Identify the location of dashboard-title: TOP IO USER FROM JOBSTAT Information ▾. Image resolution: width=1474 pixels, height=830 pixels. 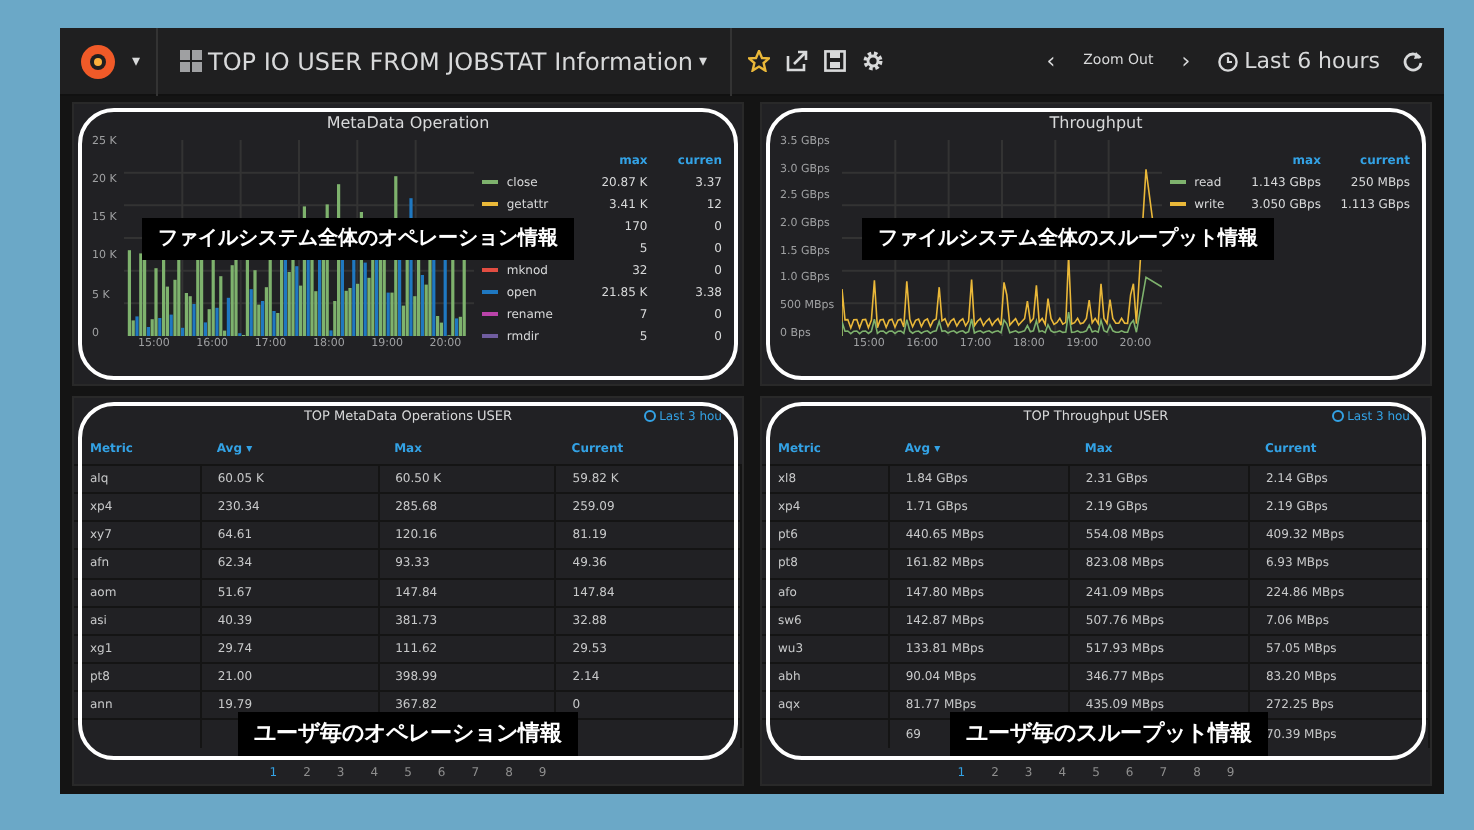
(444, 61).